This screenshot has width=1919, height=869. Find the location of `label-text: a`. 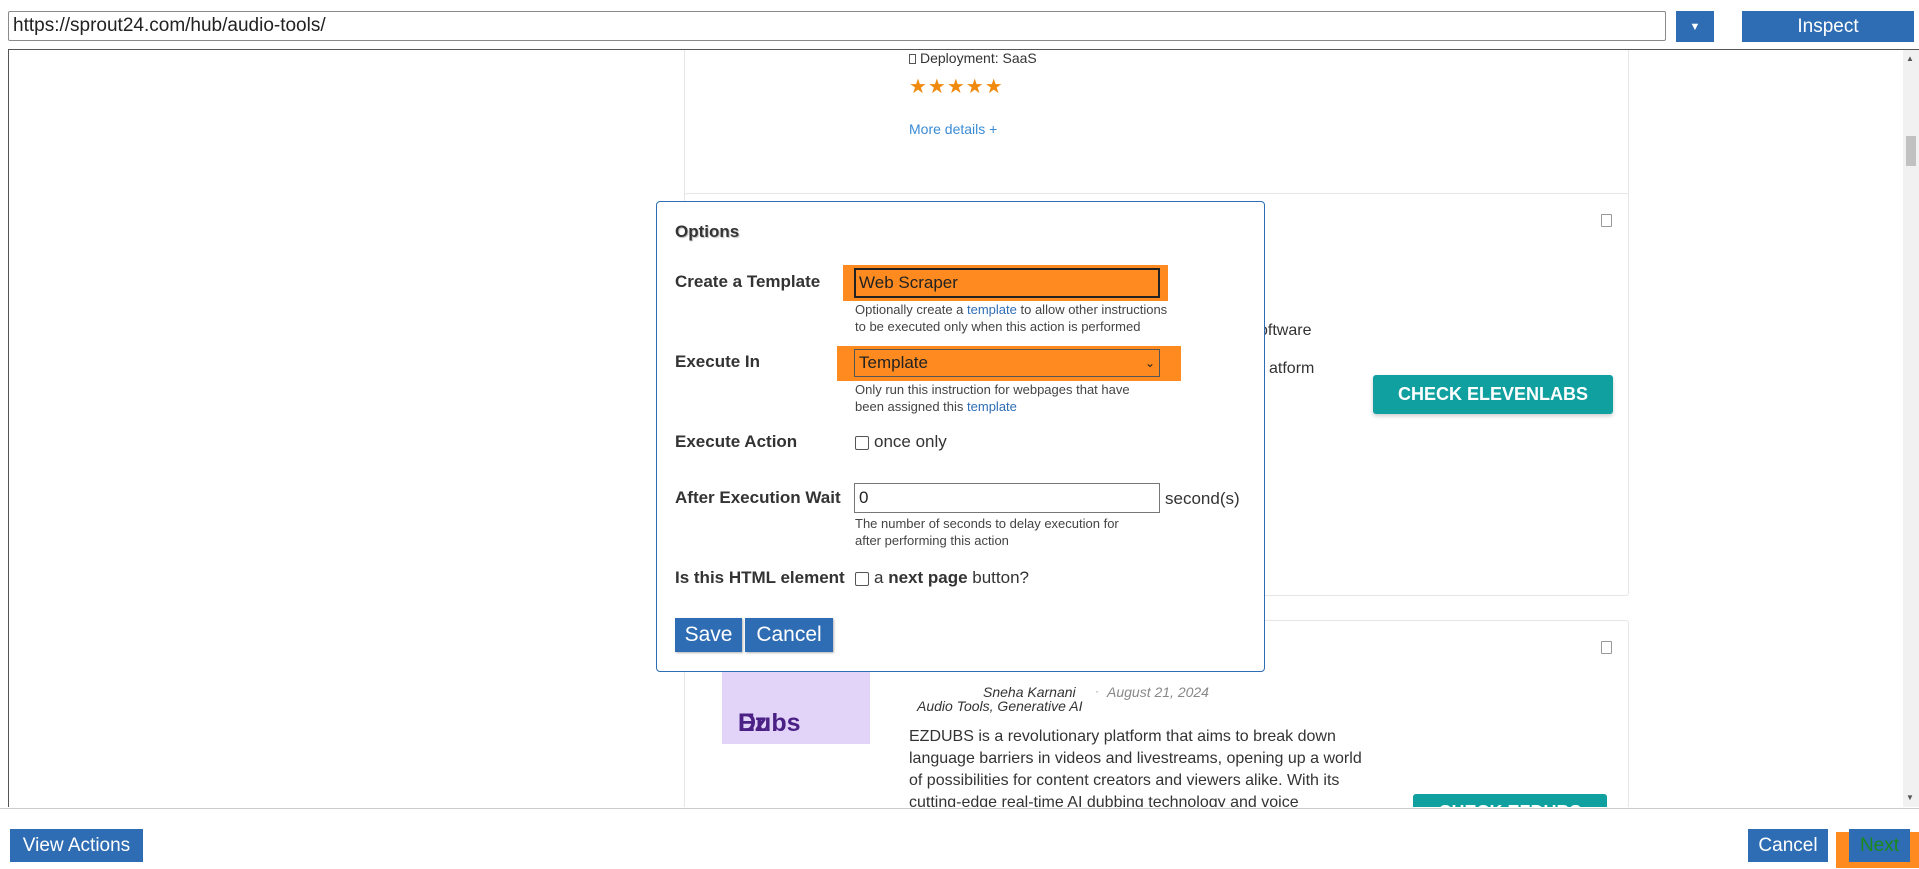

label-text: a is located at coordinates (881, 577).